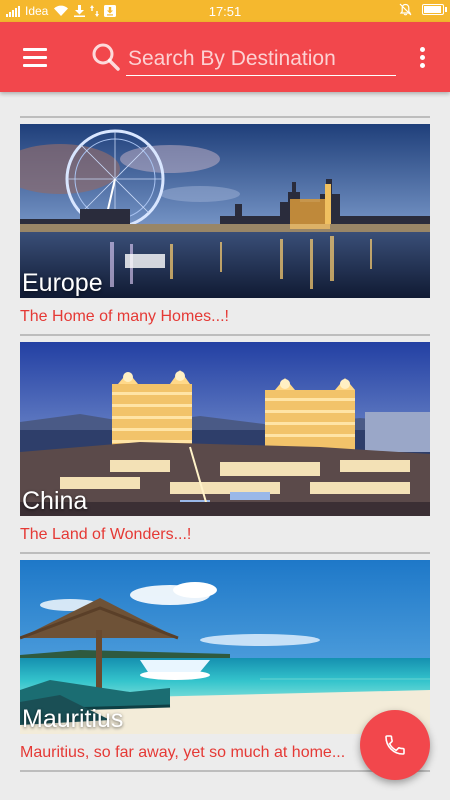 The height and width of the screenshot is (800, 450). What do you see at coordinates (261, 59) in the screenshot?
I see `search-input` at bounding box center [261, 59].